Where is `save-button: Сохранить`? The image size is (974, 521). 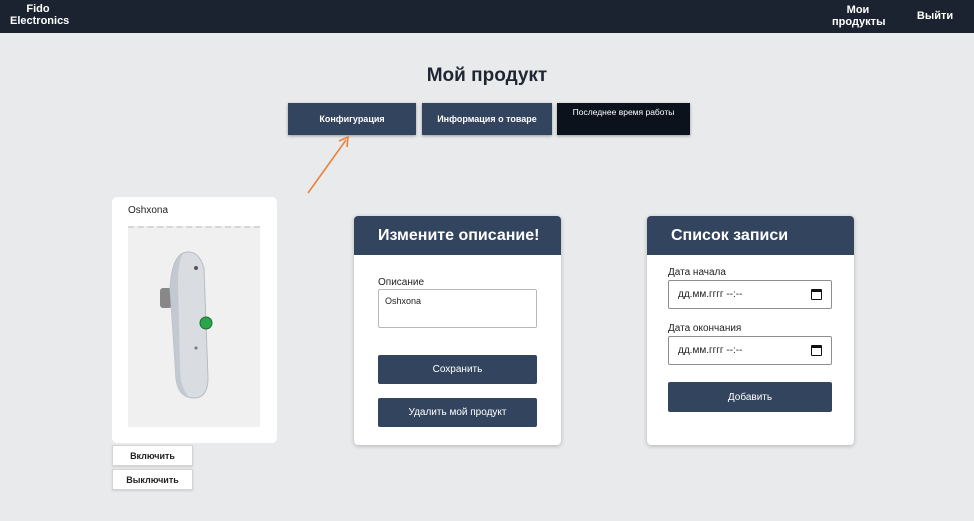 save-button: Сохранить is located at coordinates (457, 369).